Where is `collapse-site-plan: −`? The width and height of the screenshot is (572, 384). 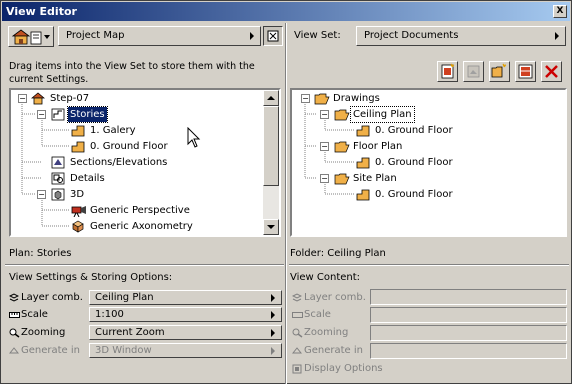 collapse-site-plan: − is located at coordinates (324, 178).